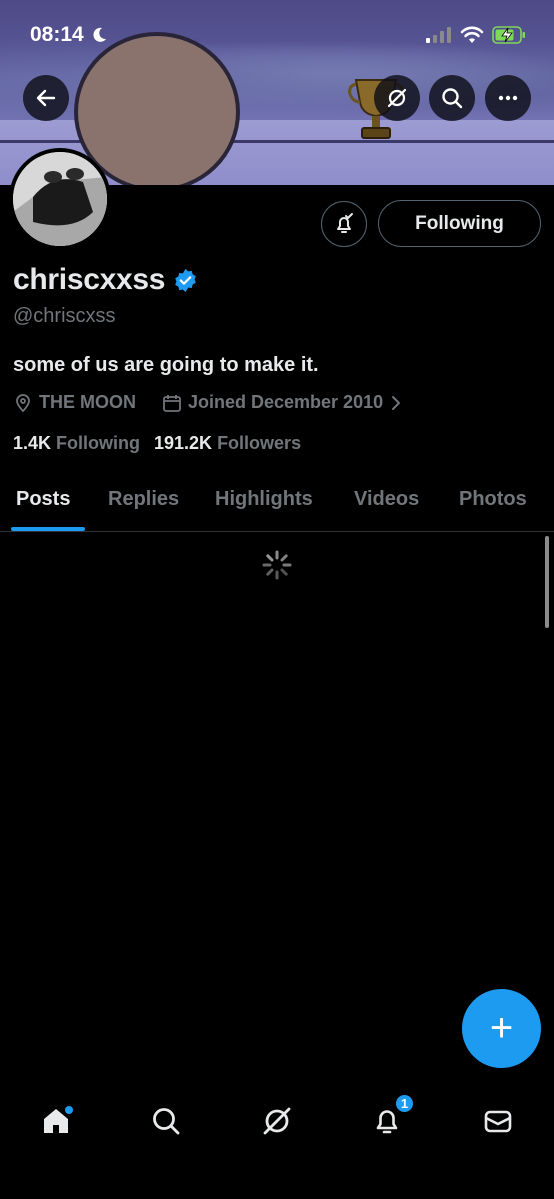 The image size is (554, 1199). What do you see at coordinates (172, 403) in the screenshot?
I see `calendar-icon` at bounding box center [172, 403].